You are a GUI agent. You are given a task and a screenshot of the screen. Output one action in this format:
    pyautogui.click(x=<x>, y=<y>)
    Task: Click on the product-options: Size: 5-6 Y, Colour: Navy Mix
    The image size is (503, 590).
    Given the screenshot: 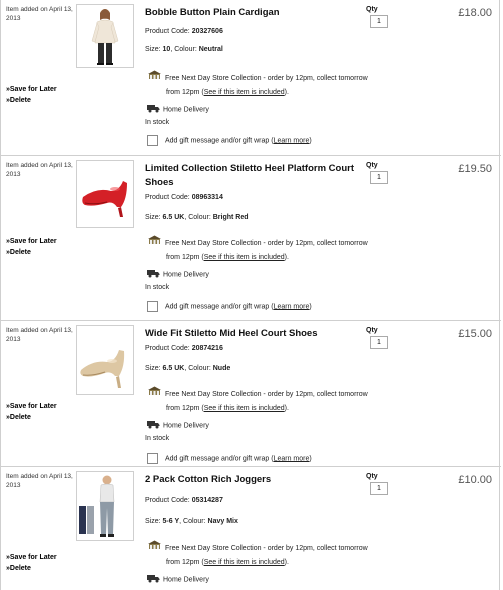 What is the action you would take?
    pyautogui.click(x=191, y=521)
    